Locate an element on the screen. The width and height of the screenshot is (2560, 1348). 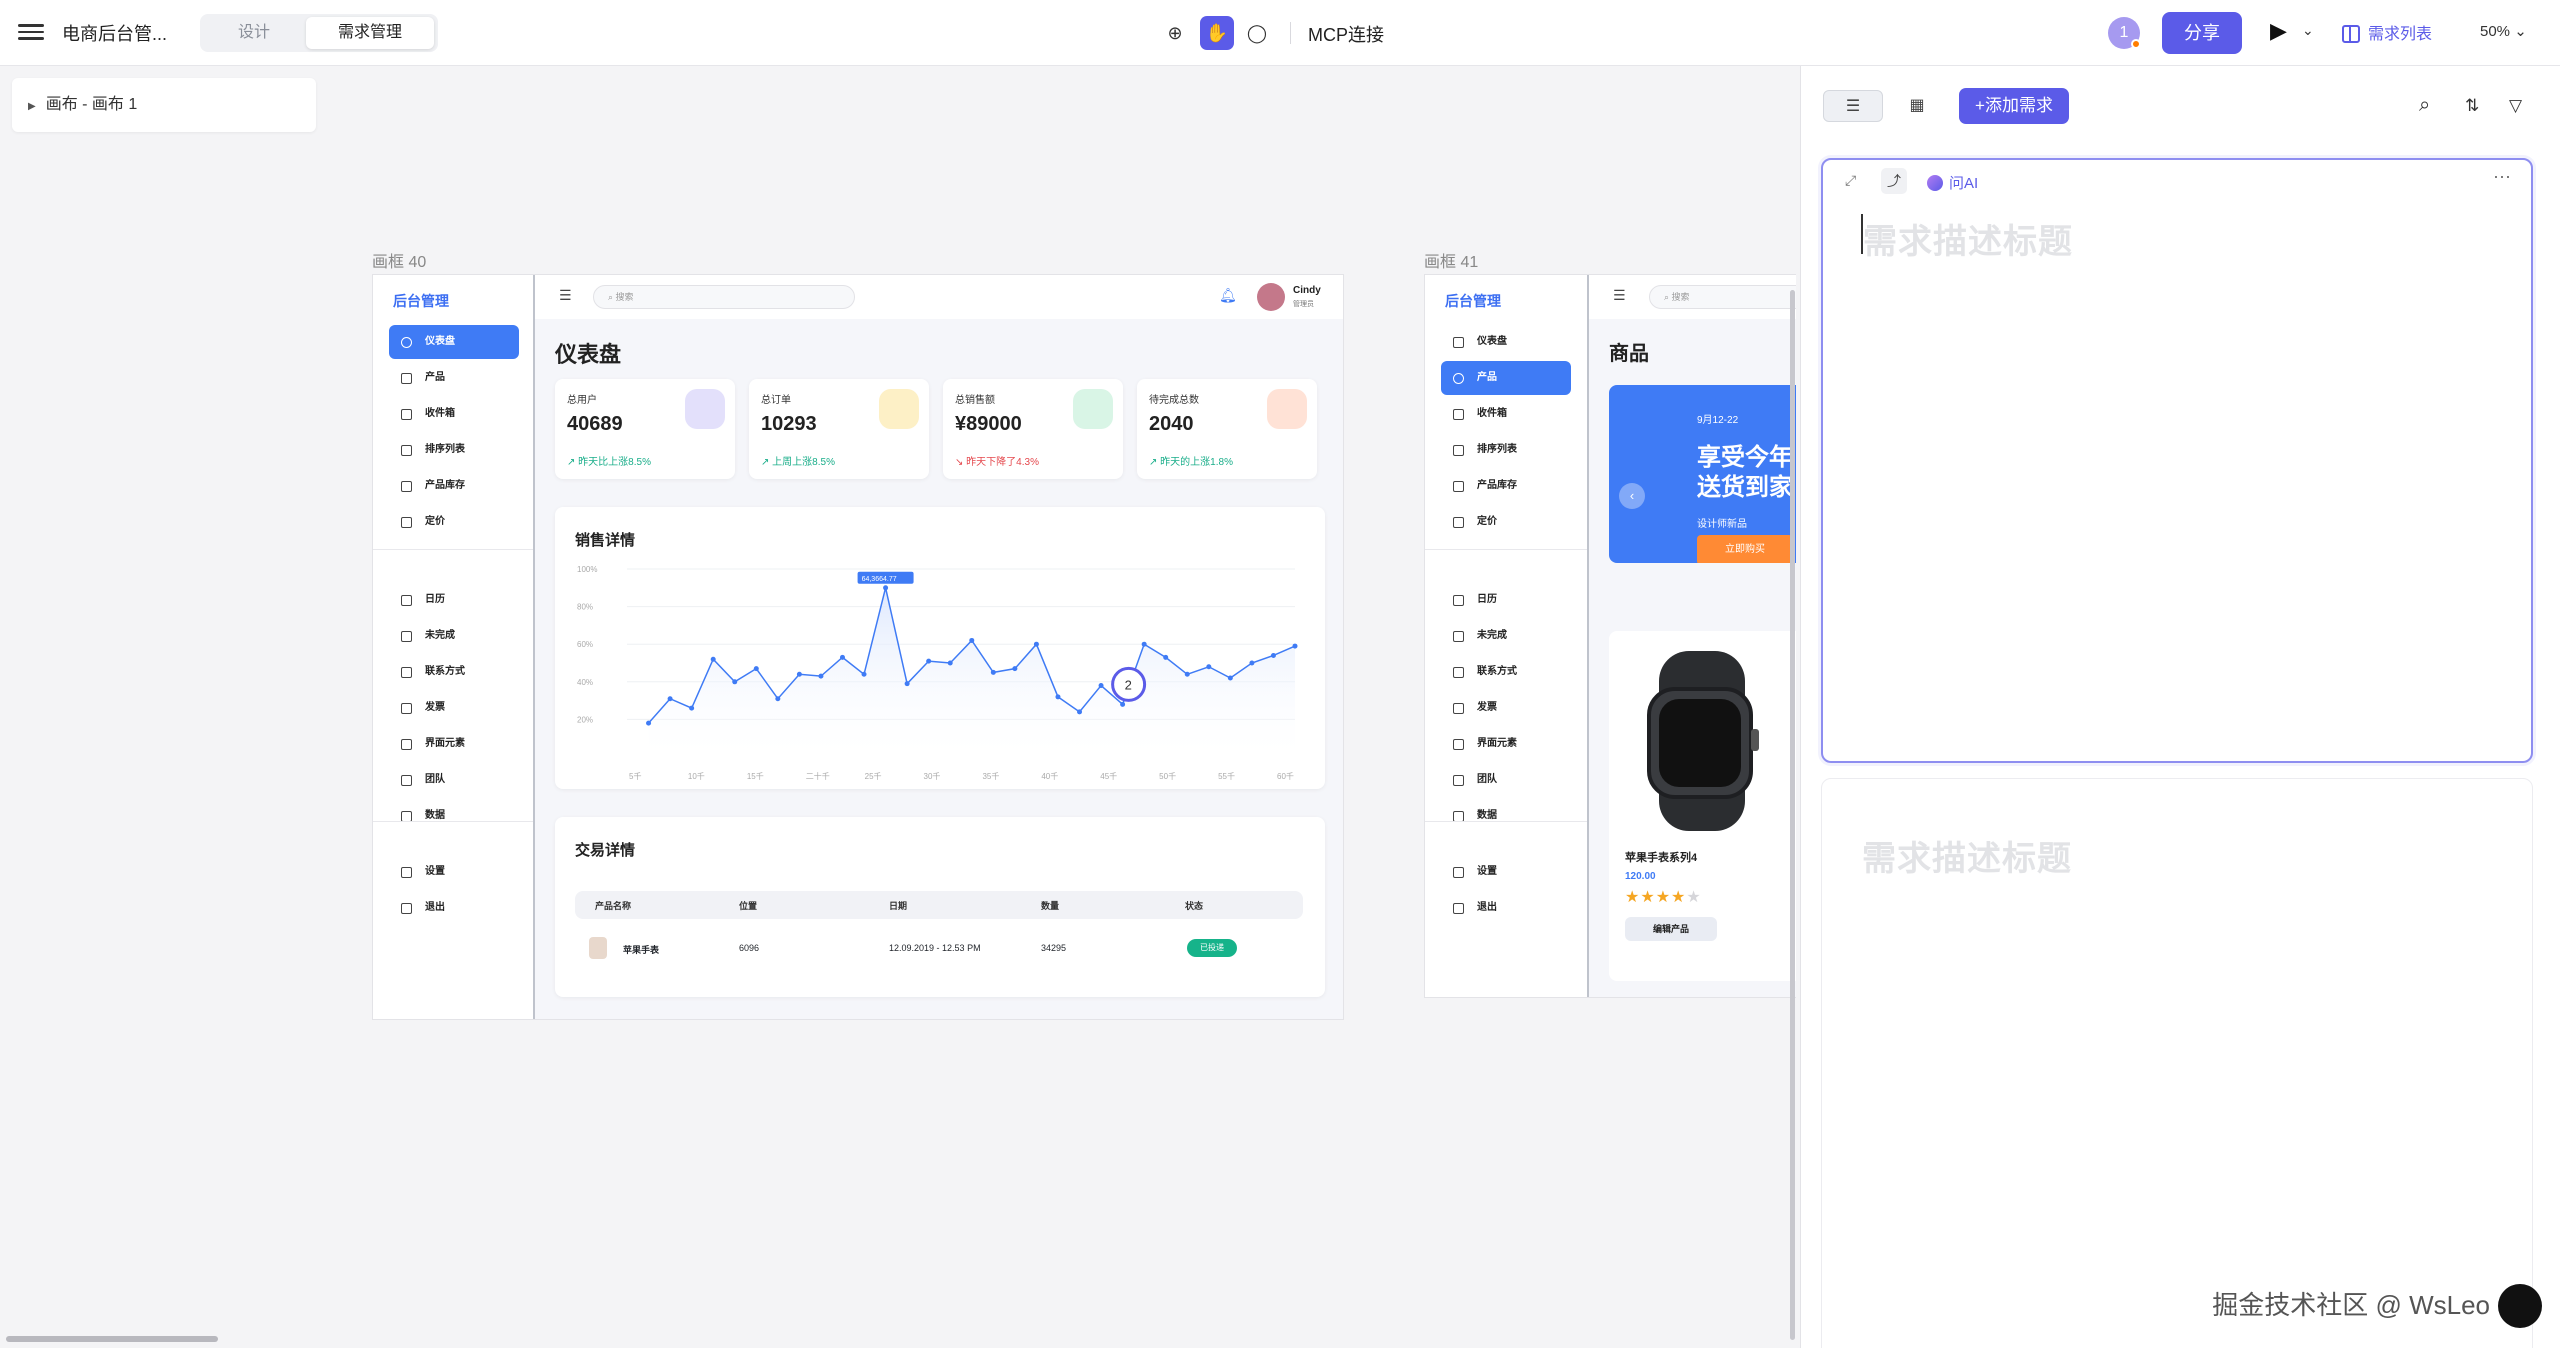
horizontal-scrollbar is located at coordinates (112, 1339).